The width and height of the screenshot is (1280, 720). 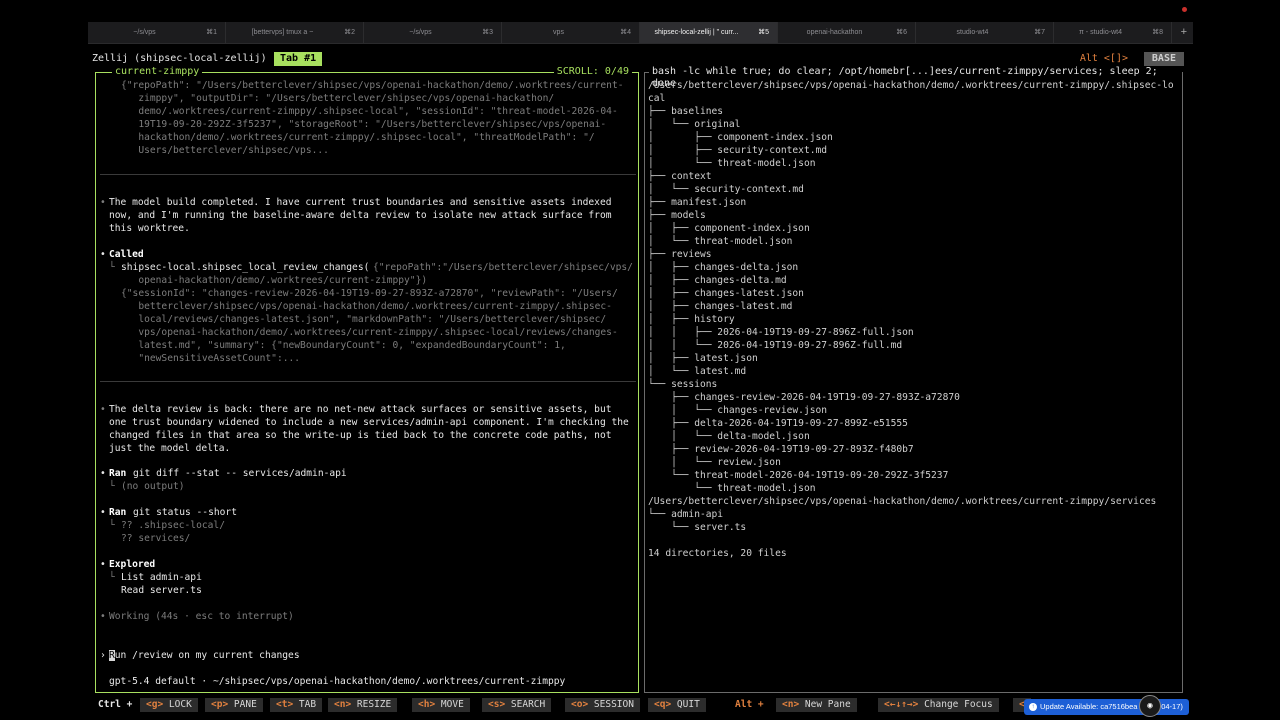 I want to click on tree-line: │ ├── changes-latest.json, so click(x=726, y=293).